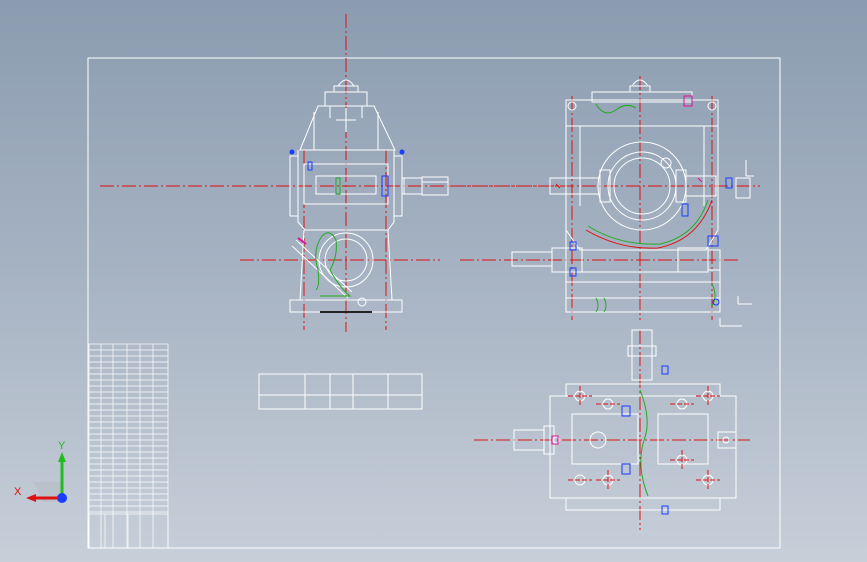  What do you see at coordinates (340, 391) in the screenshot?
I see `tolerance-table` at bounding box center [340, 391].